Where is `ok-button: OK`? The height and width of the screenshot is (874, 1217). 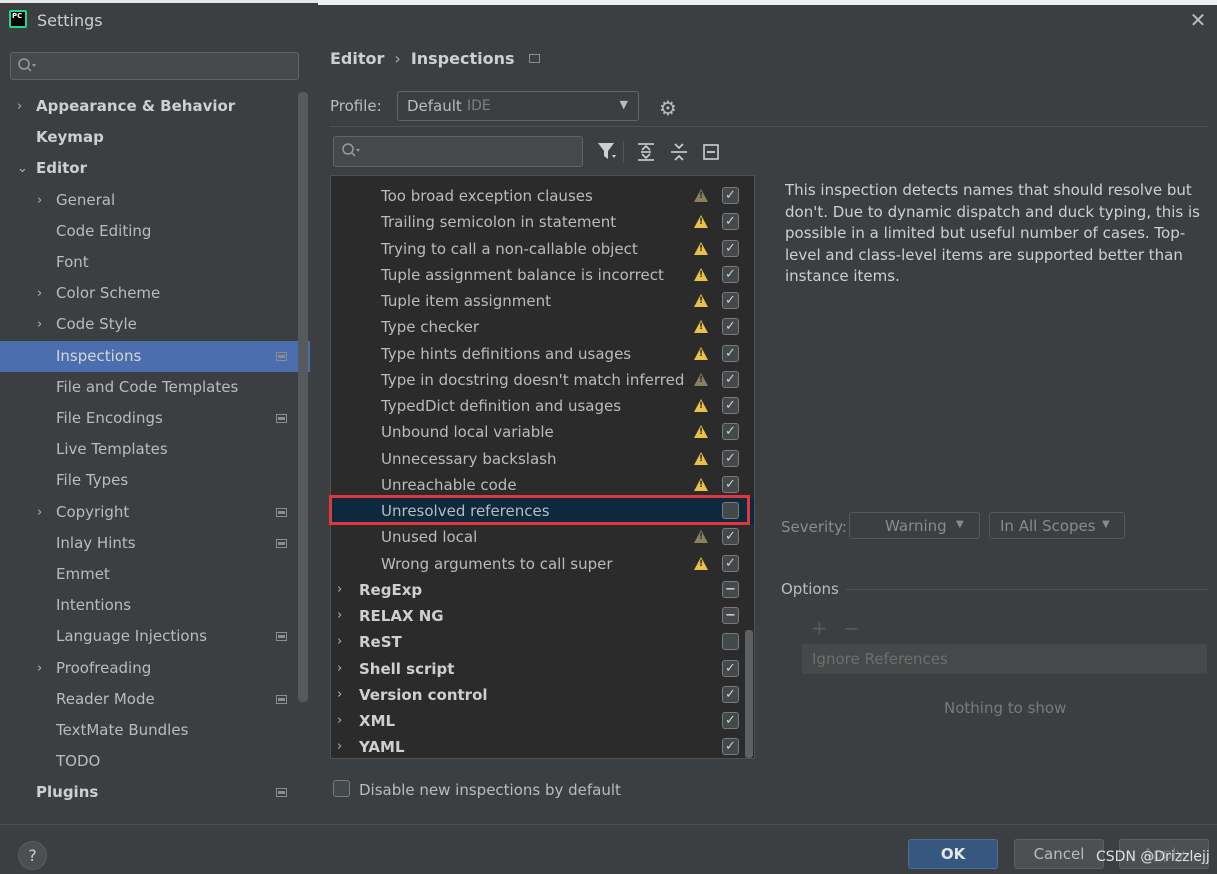
ok-button: OK is located at coordinates (953, 854).